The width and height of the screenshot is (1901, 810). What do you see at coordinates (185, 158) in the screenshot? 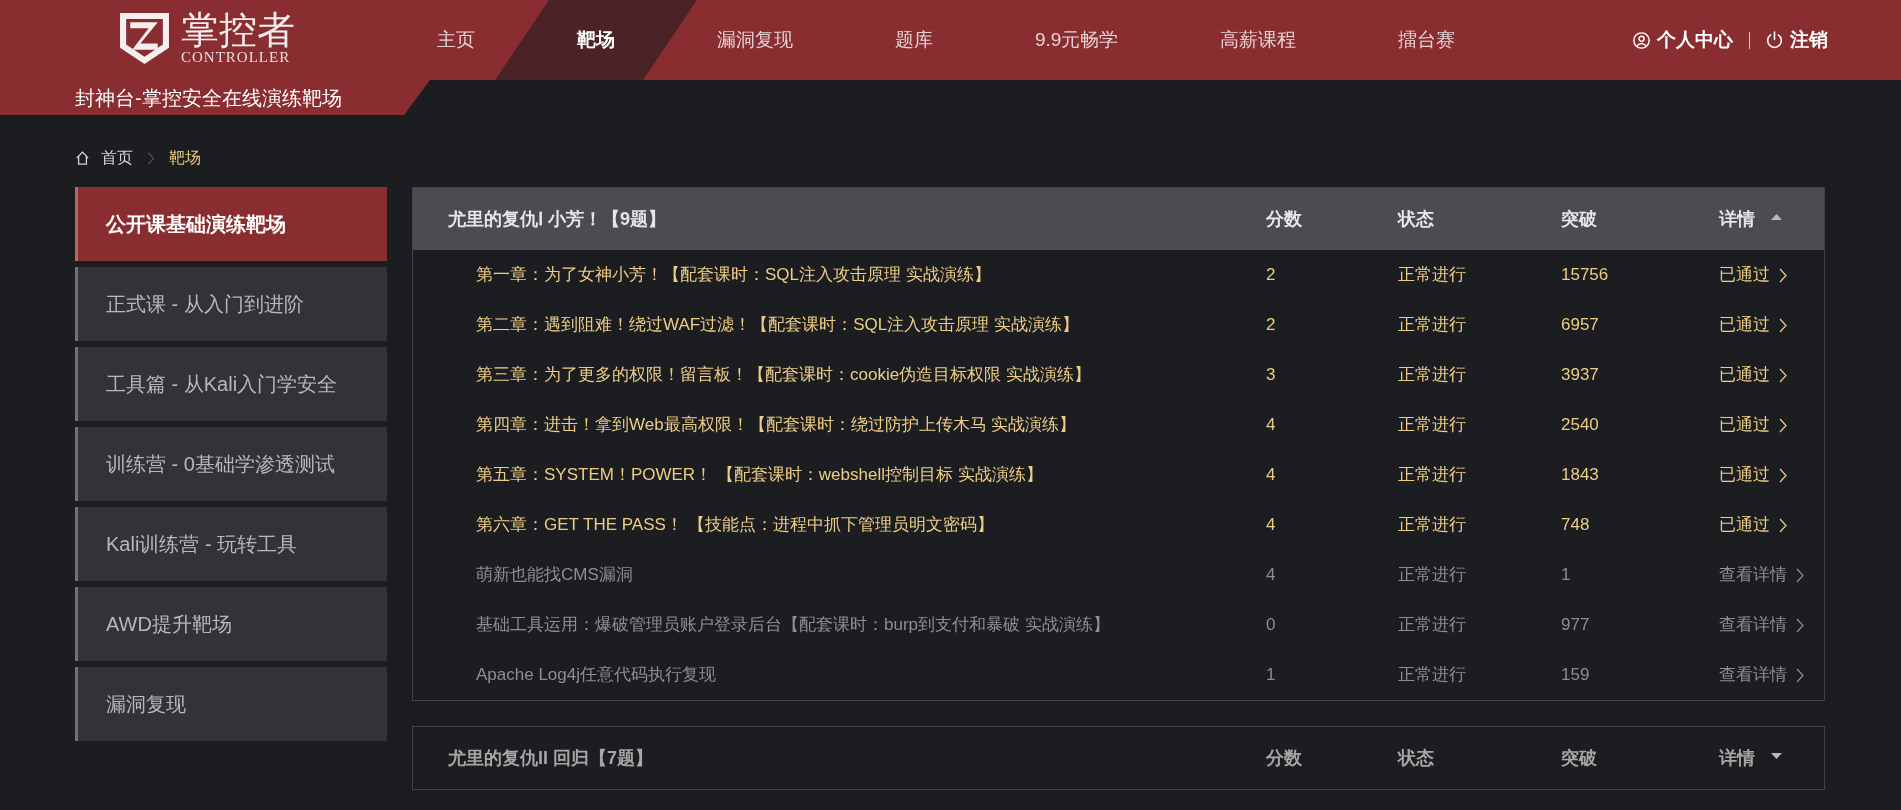
I see `breadcrumb-current: 靶场` at bounding box center [185, 158].